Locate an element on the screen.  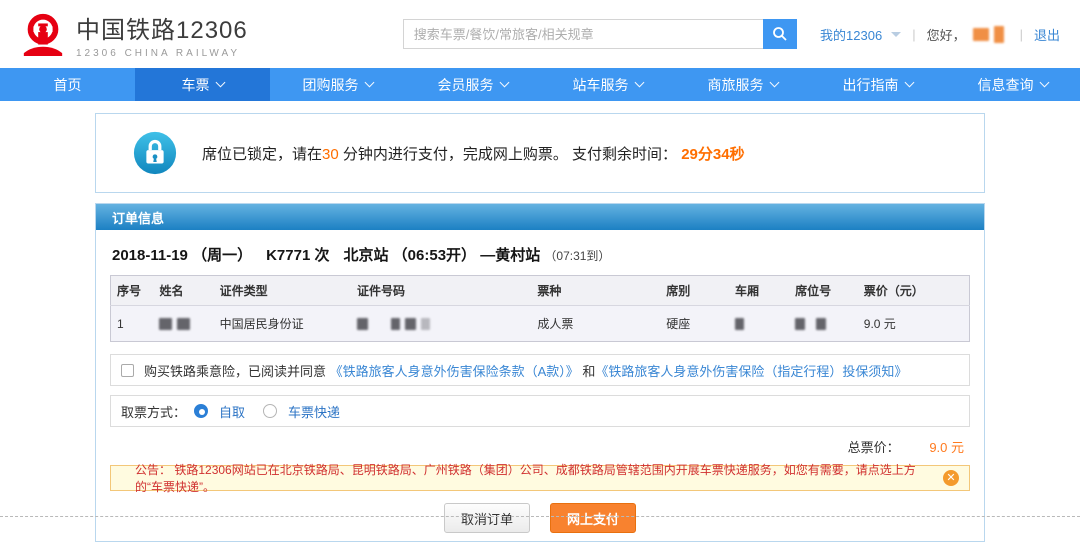
pickup-option-express: 车票快递 is located at coordinates (314, 411).